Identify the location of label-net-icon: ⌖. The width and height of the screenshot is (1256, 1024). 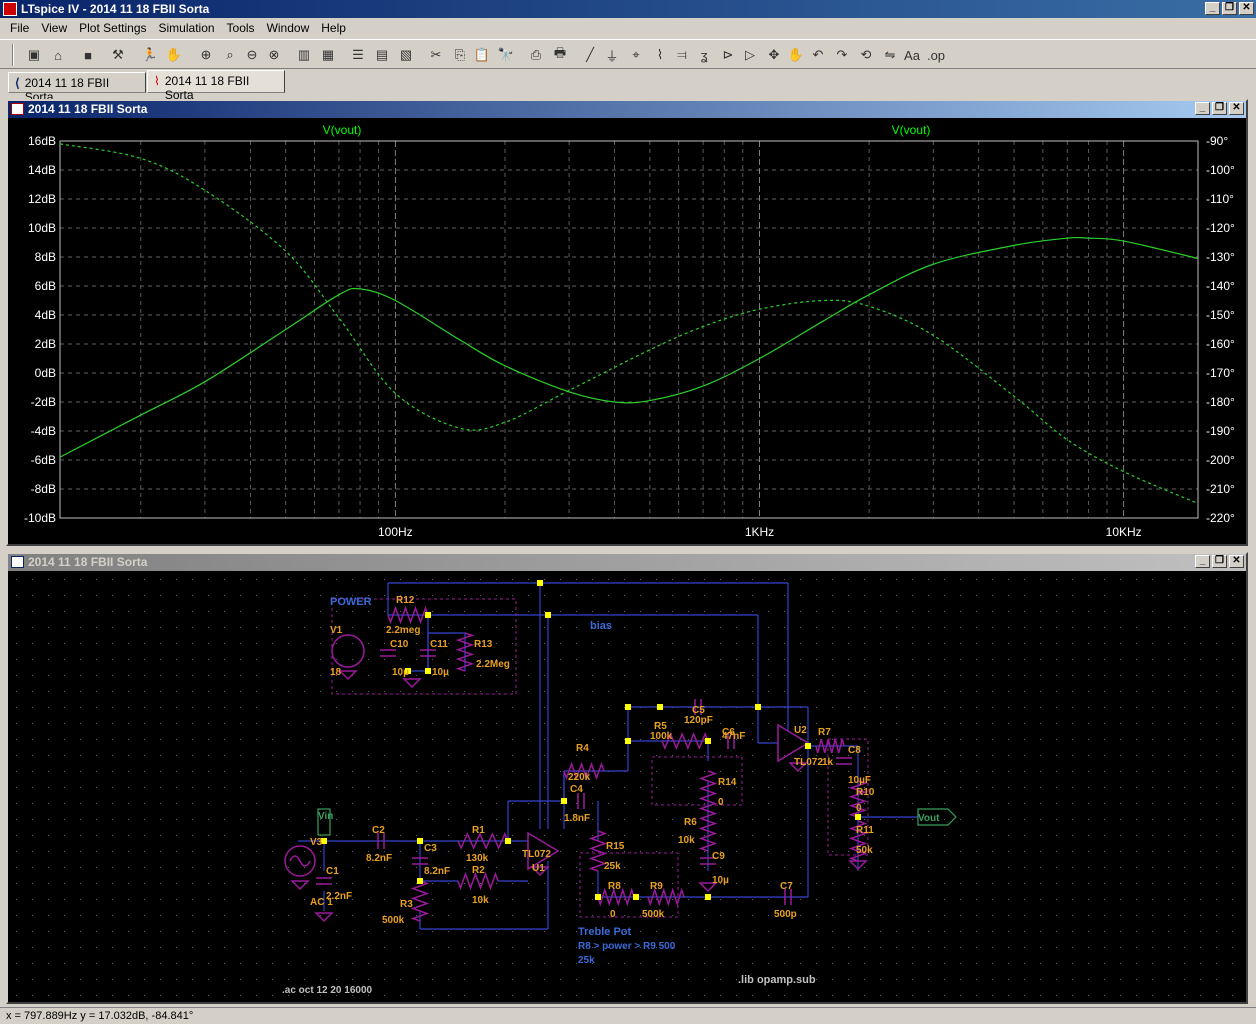
(636, 55).